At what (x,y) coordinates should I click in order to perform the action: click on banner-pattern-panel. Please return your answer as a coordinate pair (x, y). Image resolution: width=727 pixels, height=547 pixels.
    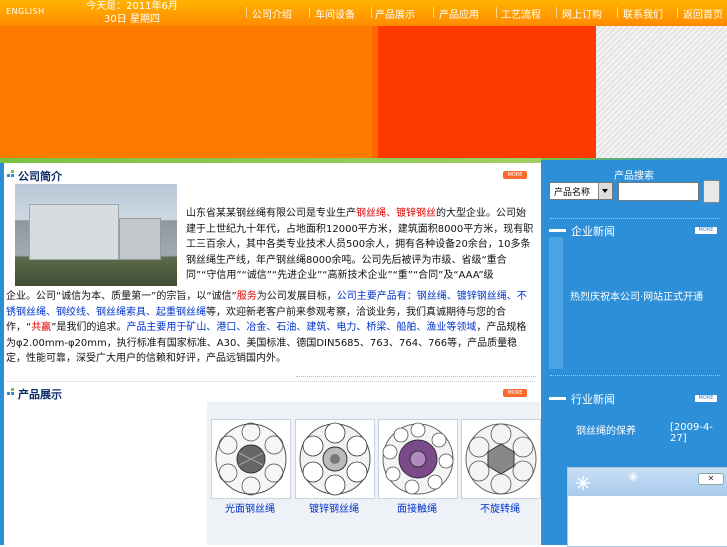
    Looking at the image, I should click on (661, 93).